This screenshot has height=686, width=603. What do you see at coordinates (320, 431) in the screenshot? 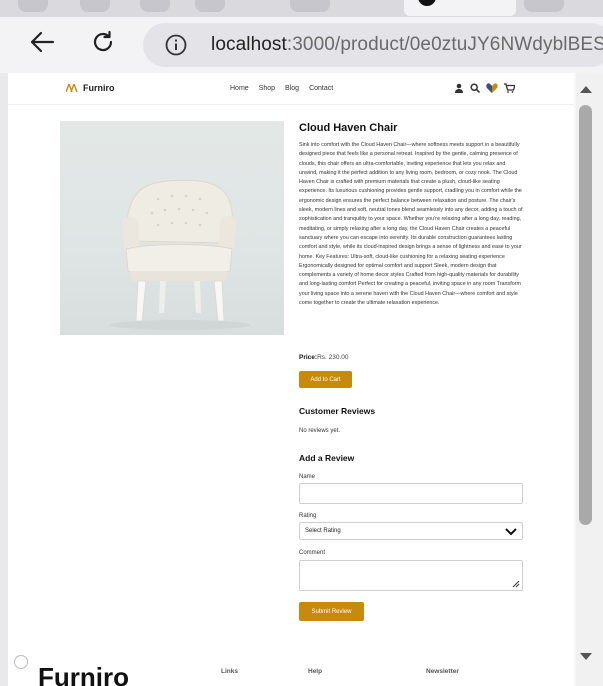
I see `no-reviews-text: No reviews yet.` at bounding box center [320, 431].